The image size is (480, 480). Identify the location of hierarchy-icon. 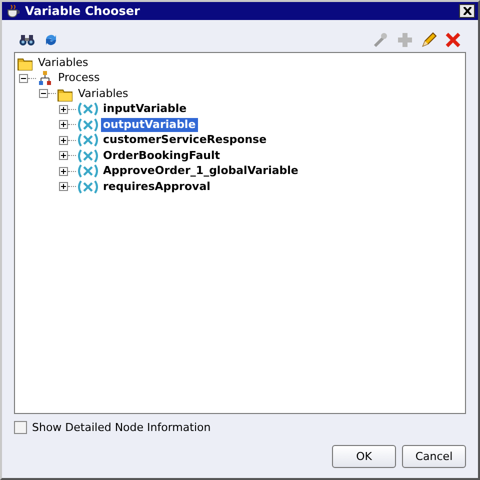
(45, 78).